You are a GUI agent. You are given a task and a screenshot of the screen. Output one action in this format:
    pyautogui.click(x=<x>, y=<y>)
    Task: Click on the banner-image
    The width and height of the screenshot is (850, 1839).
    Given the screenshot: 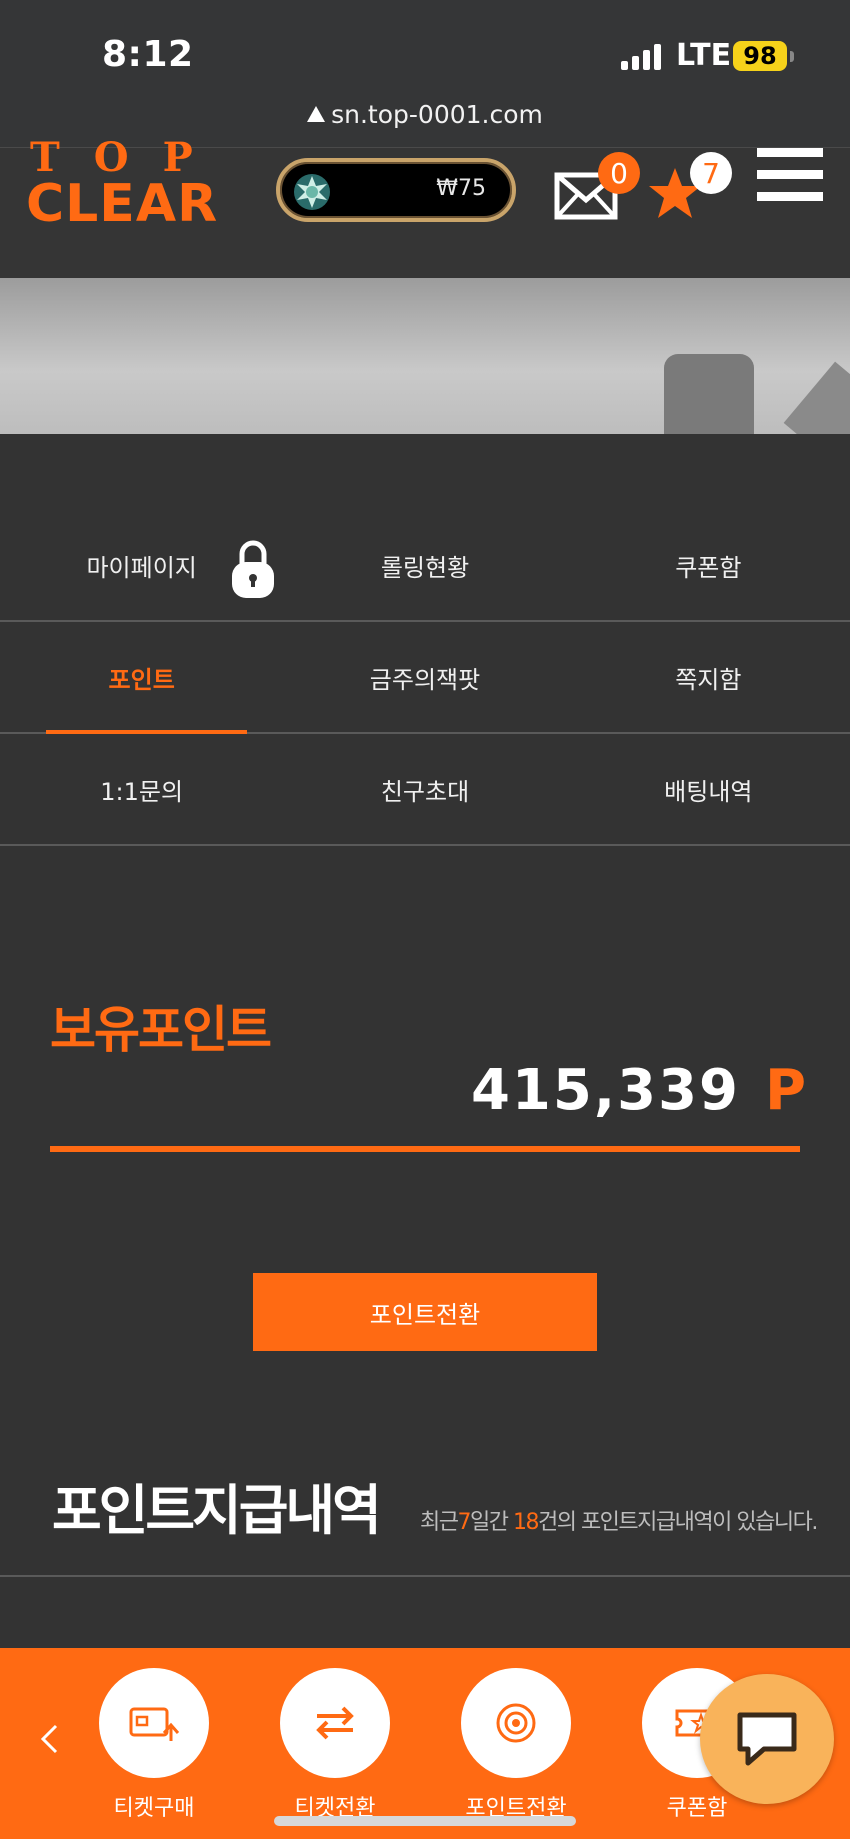 What is the action you would take?
    pyautogui.click(x=425, y=356)
    